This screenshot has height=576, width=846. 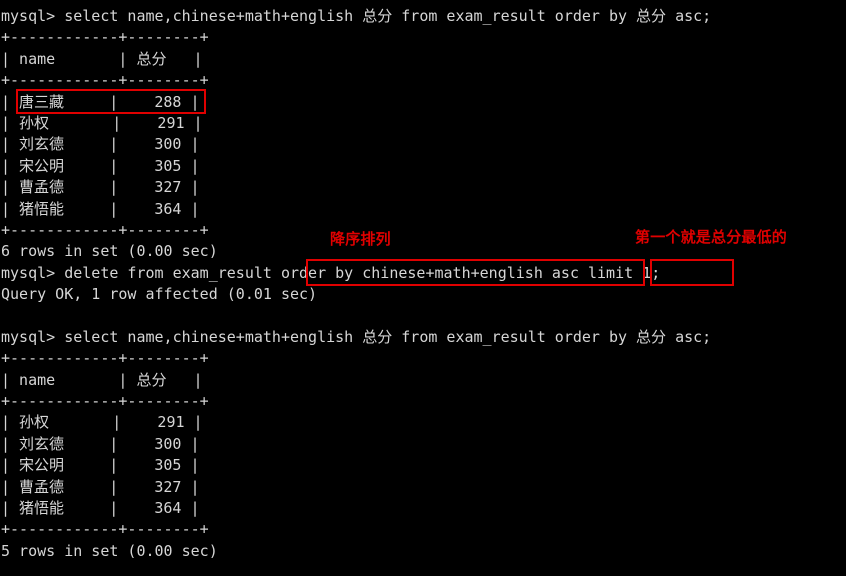 I want to click on terminal-line-table-header-sep-1: +------------+--------+, so click(x=105, y=80).